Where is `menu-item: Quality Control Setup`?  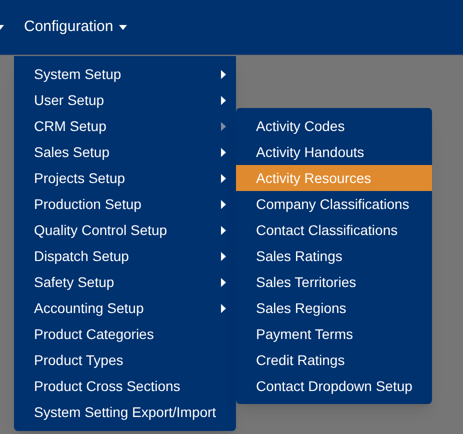
menu-item: Quality Control Setup is located at coordinates (125, 230).